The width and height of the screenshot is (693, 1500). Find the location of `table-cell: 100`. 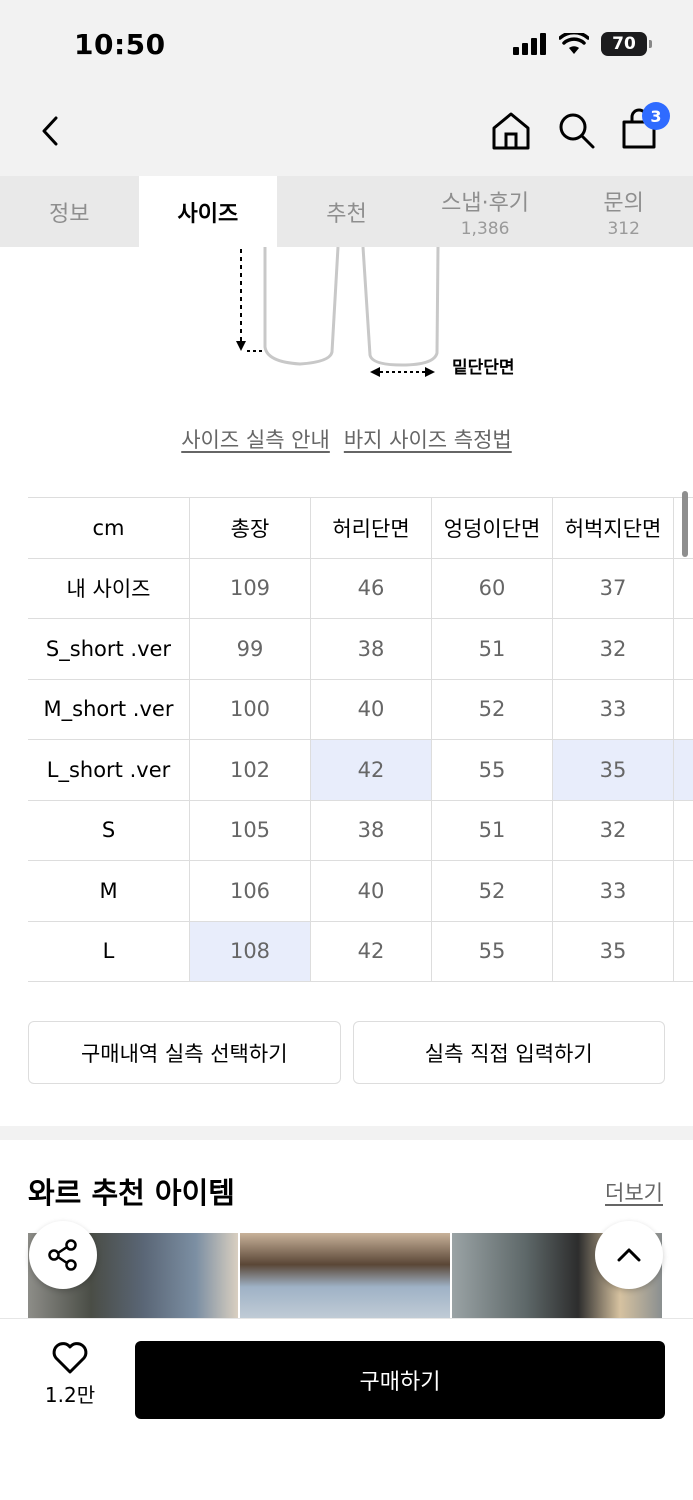

table-cell: 100 is located at coordinates (249, 709).